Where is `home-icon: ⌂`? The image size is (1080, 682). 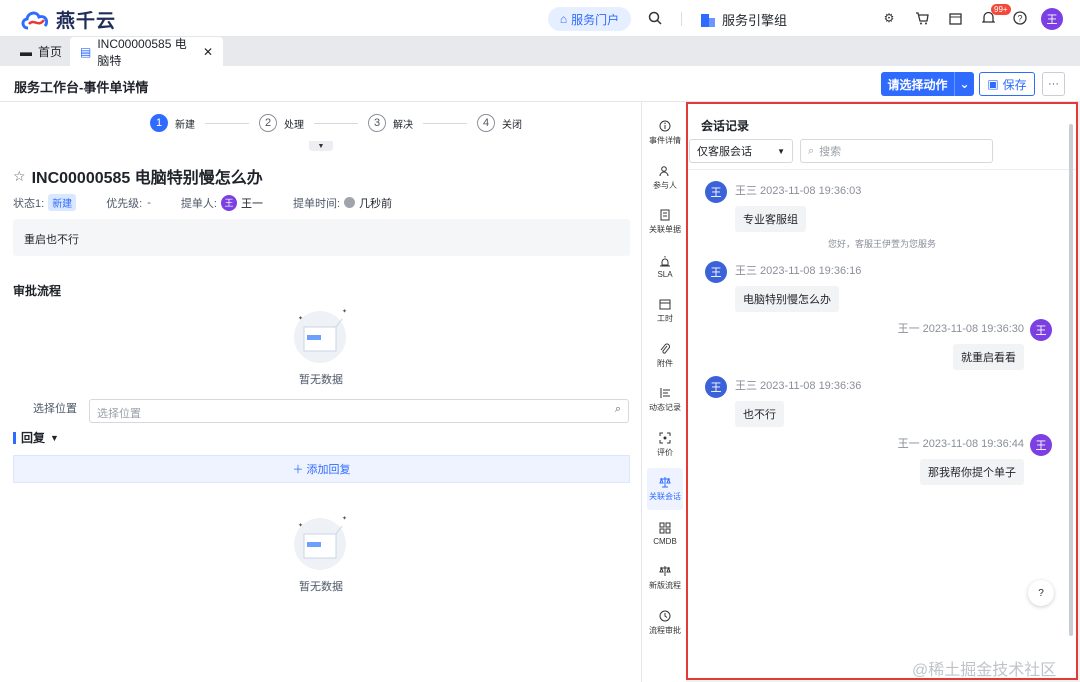 home-icon: ⌂ is located at coordinates (563, 19).